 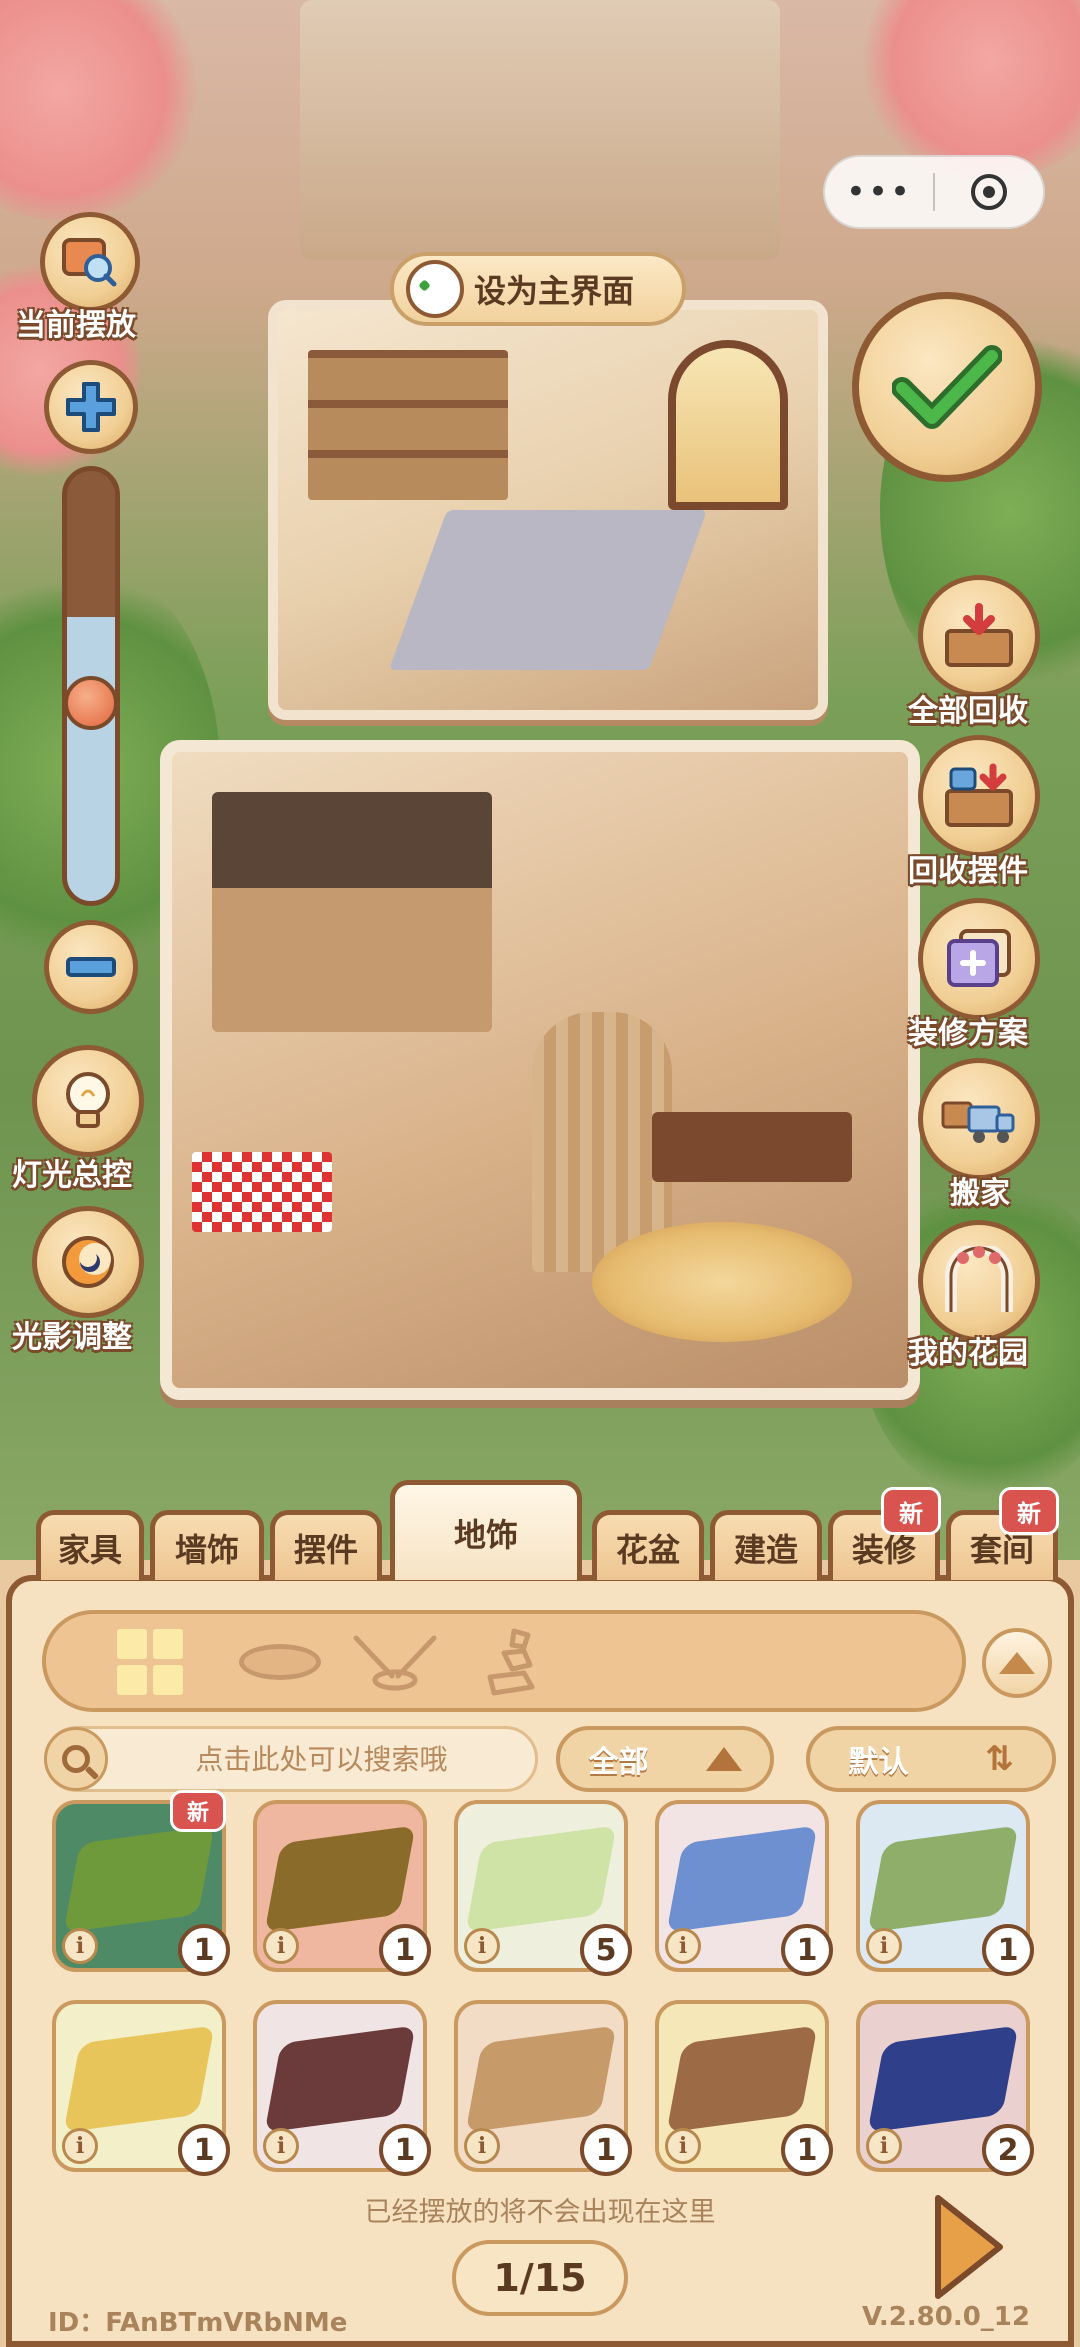 What do you see at coordinates (540, 2278) in the screenshot?
I see `page-indicator: 1/15` at bounding box center [540, 2278].